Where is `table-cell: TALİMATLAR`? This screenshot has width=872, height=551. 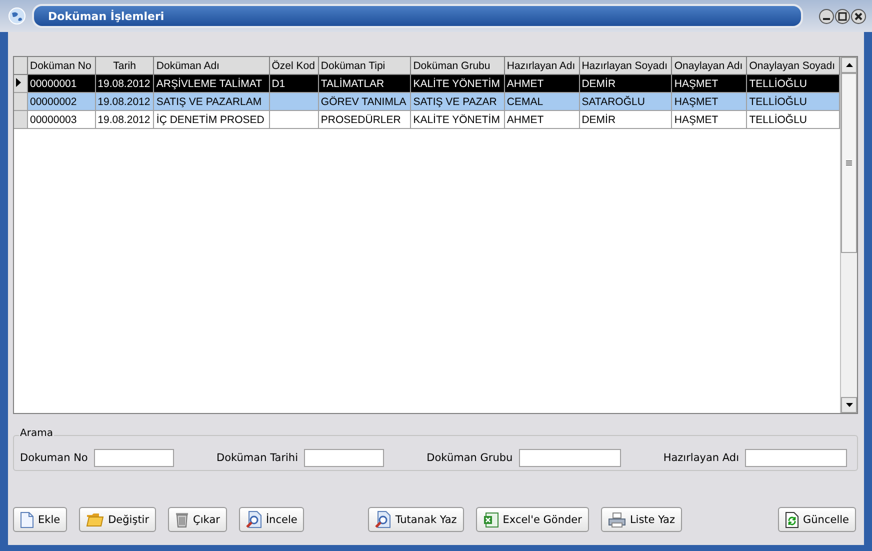
table-cell: TALİMATLAR is located at coordinates (364, 83).